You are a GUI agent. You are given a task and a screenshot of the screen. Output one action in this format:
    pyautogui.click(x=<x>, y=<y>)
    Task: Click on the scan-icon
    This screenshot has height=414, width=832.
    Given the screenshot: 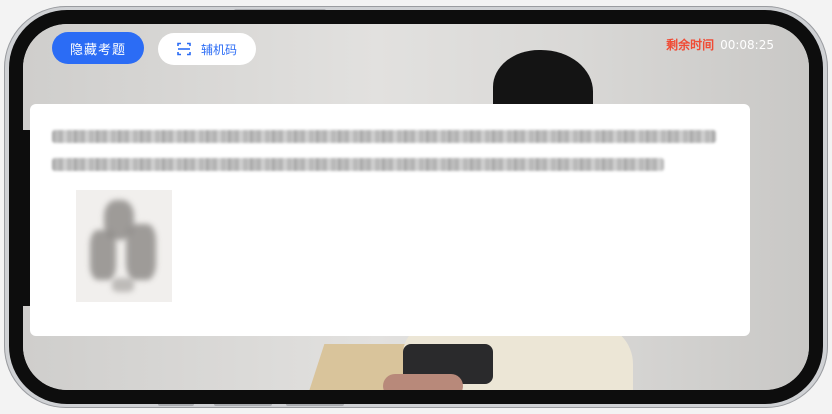 What is the action you would take?
    pyautogui.click(x=184, y=49)
    